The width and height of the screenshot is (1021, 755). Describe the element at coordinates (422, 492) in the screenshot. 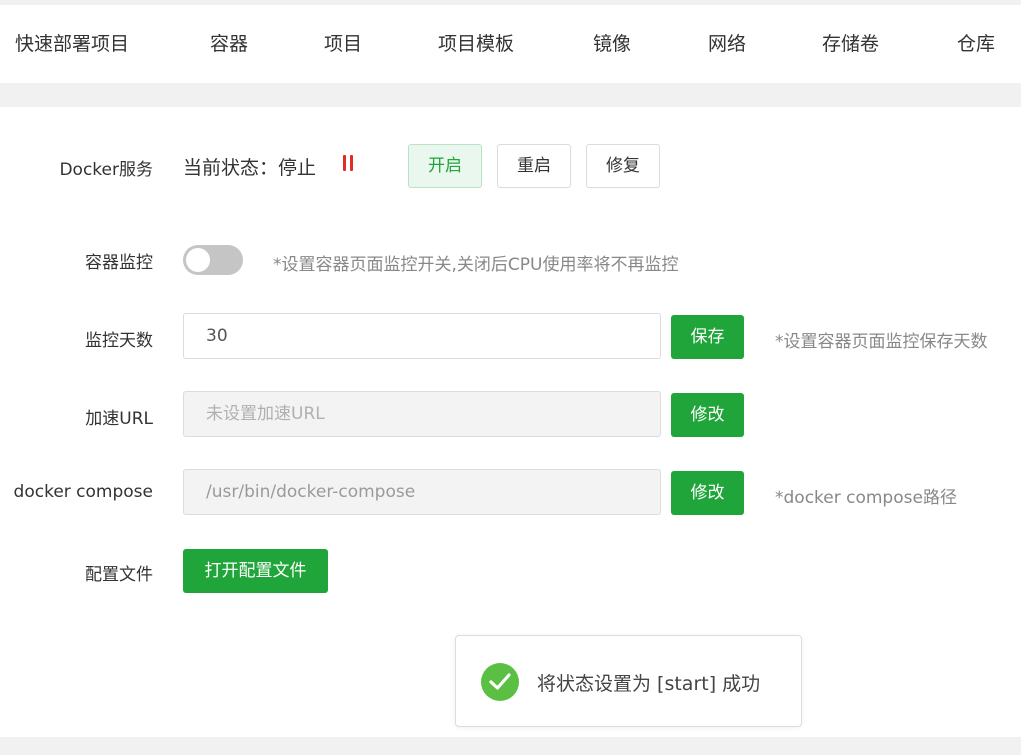

I see `docker-compose-path-field: /usr/bin/docker-compose` at that location.